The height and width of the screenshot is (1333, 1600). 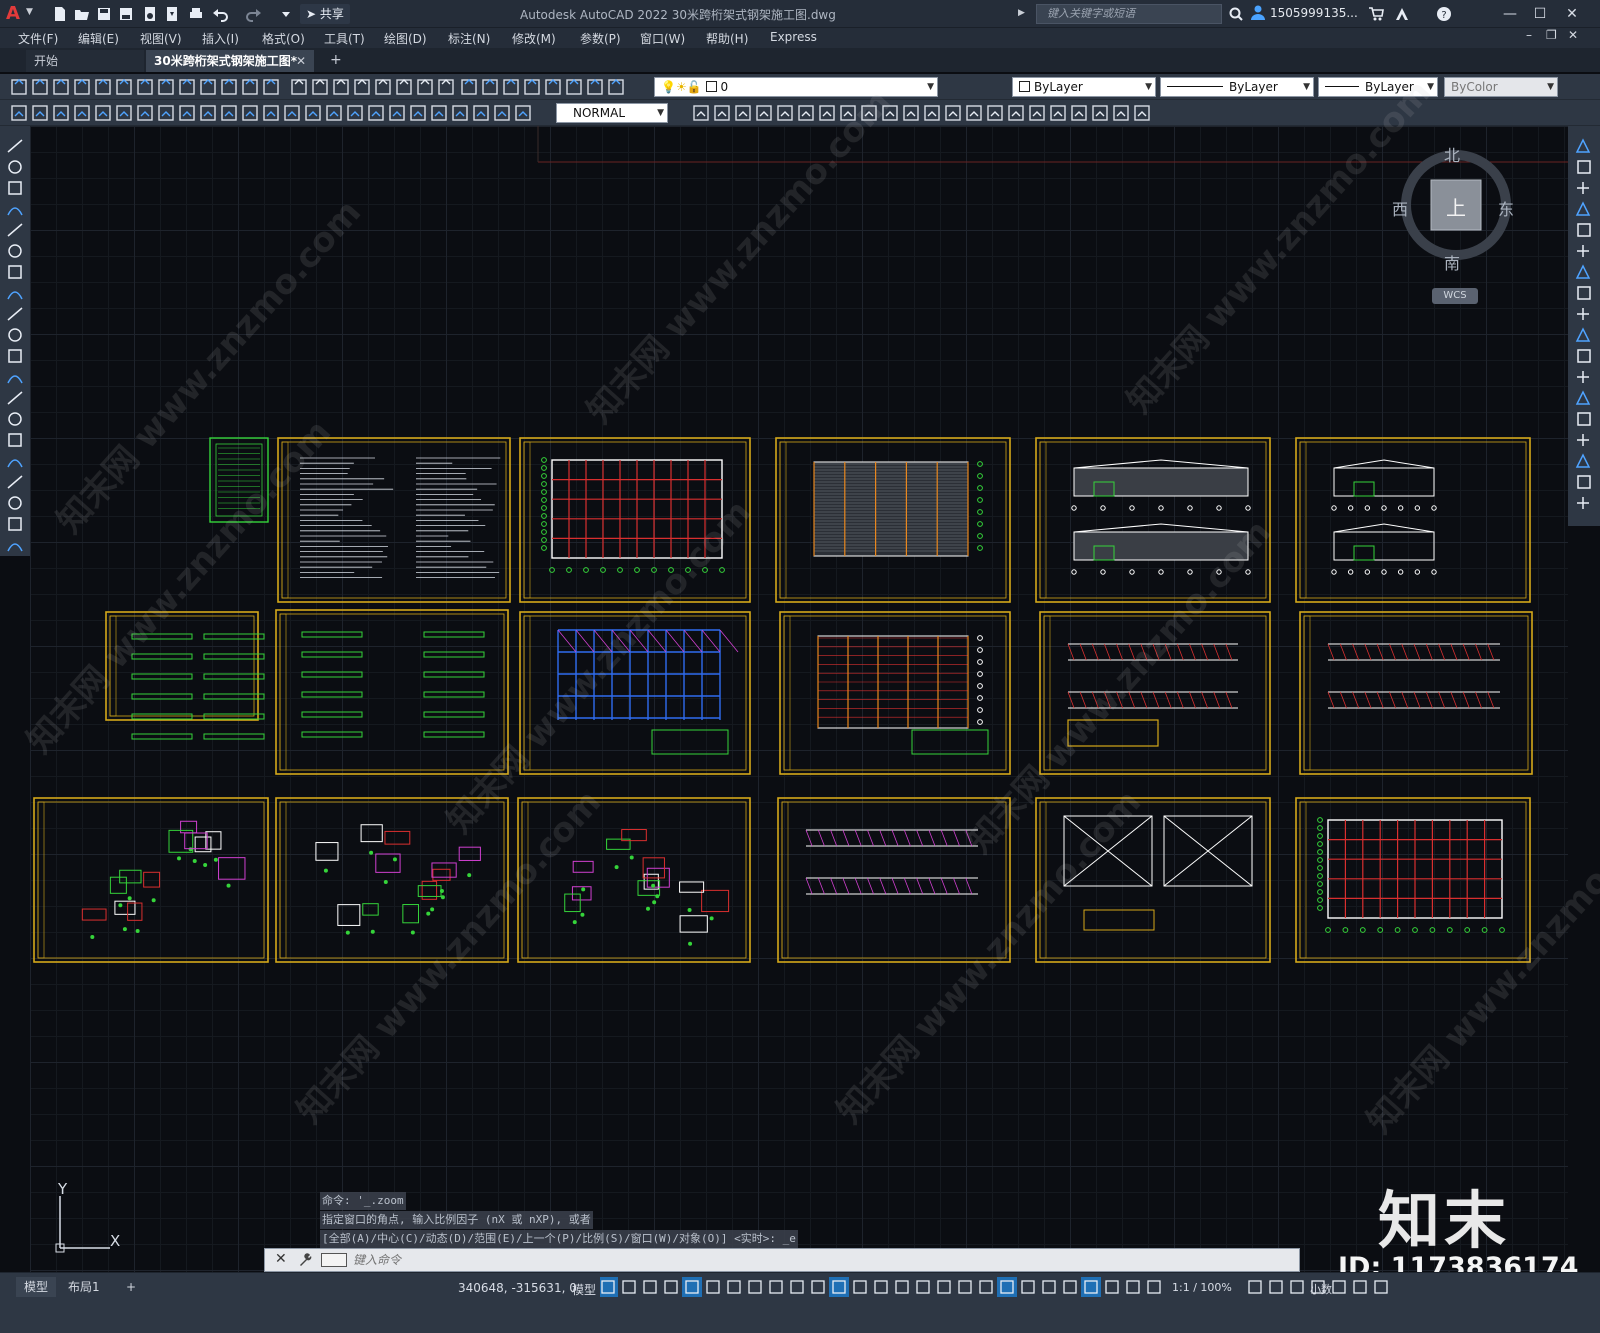 What do you see at coordinates (286, 14) in the screenshot?
I see `customize-qat-icon` at bounding box center [286, 14].